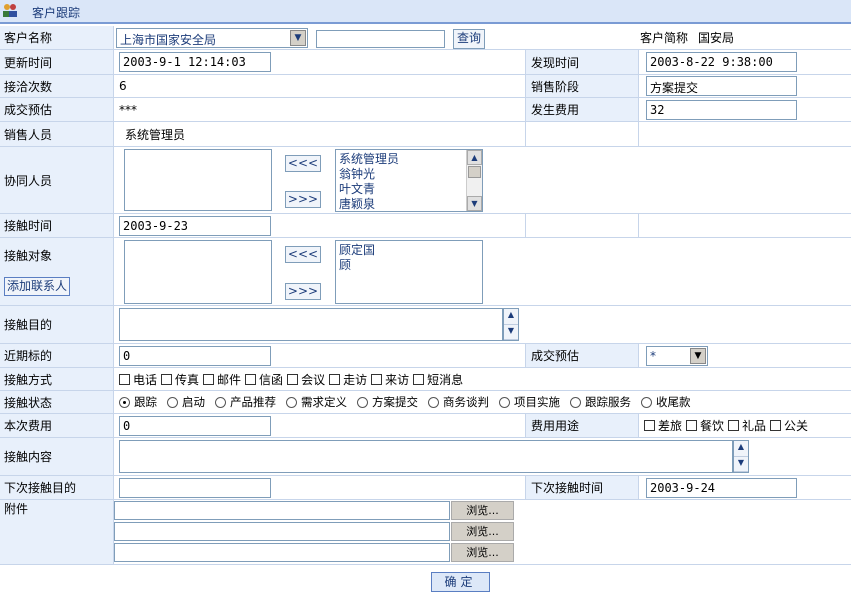 The image size is (851, 600). Describe the element at coordinates (311, 324) in the screenshot. I see `purpose-textarea` at that location.